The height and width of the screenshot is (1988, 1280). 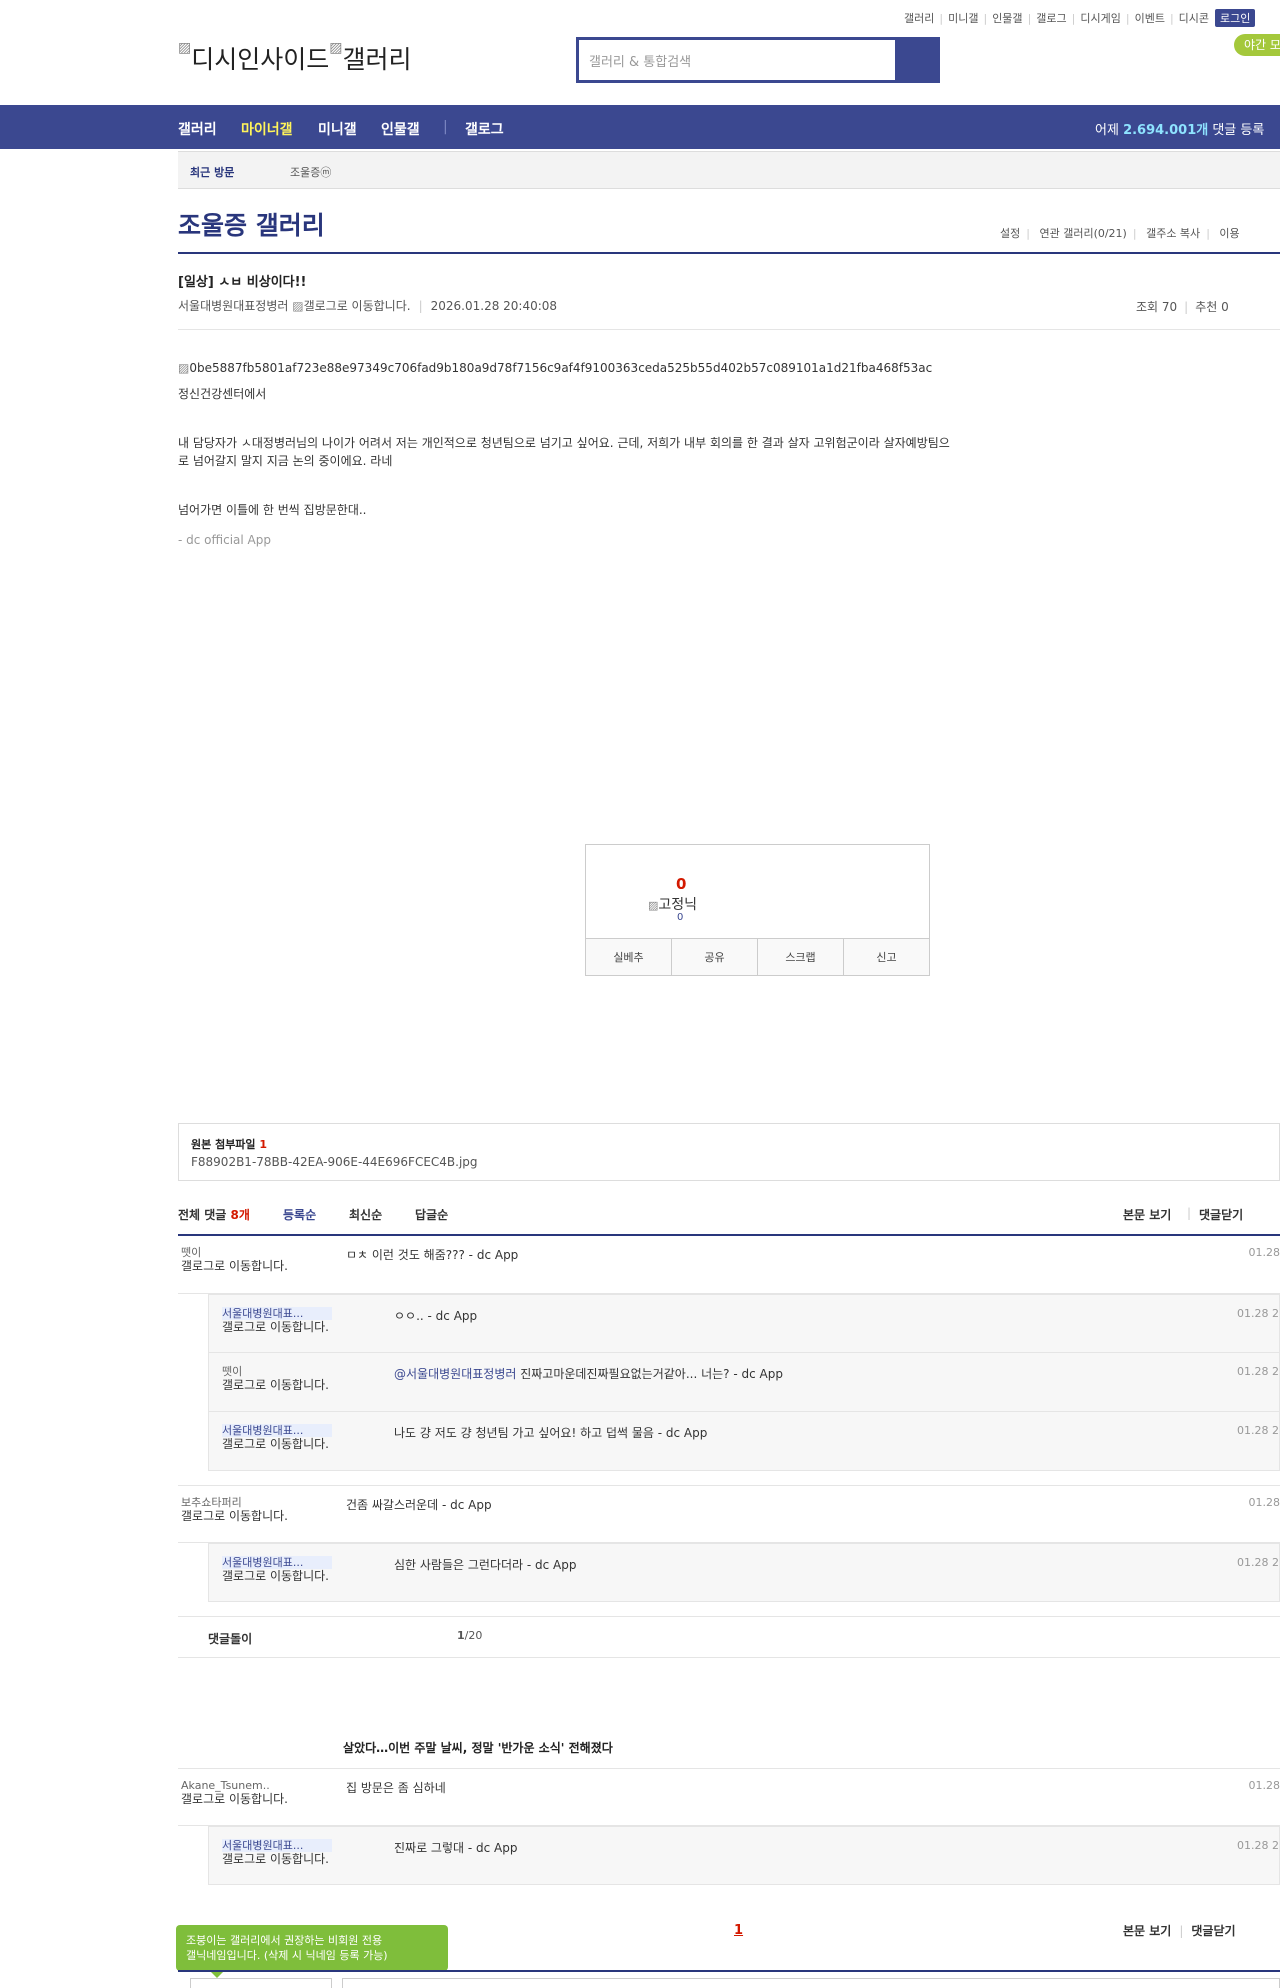 I want to click on site-logo: ▨디시인사이드▨갤러리, so click(x=295, y=58).